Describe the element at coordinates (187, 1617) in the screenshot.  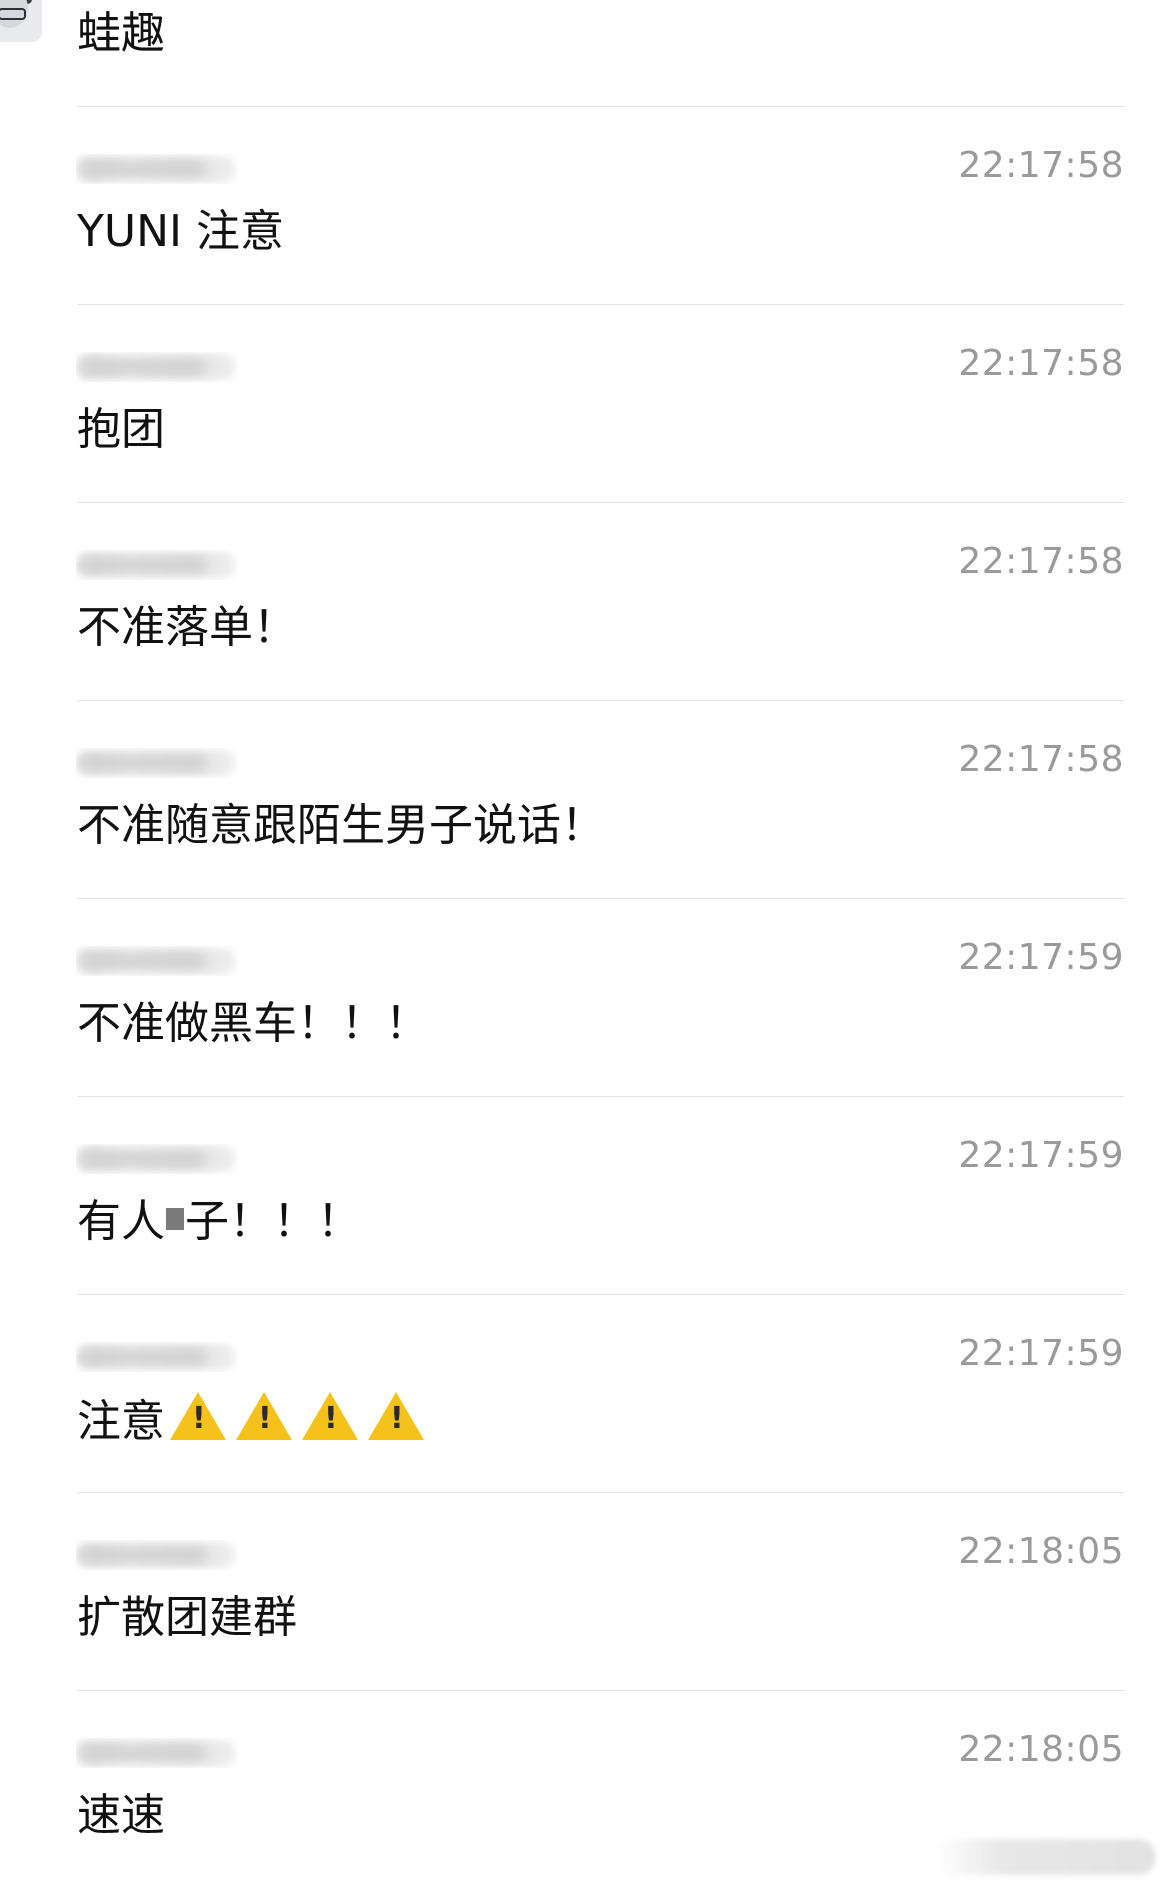
I see `message-text: 扩散团建群` at that location.